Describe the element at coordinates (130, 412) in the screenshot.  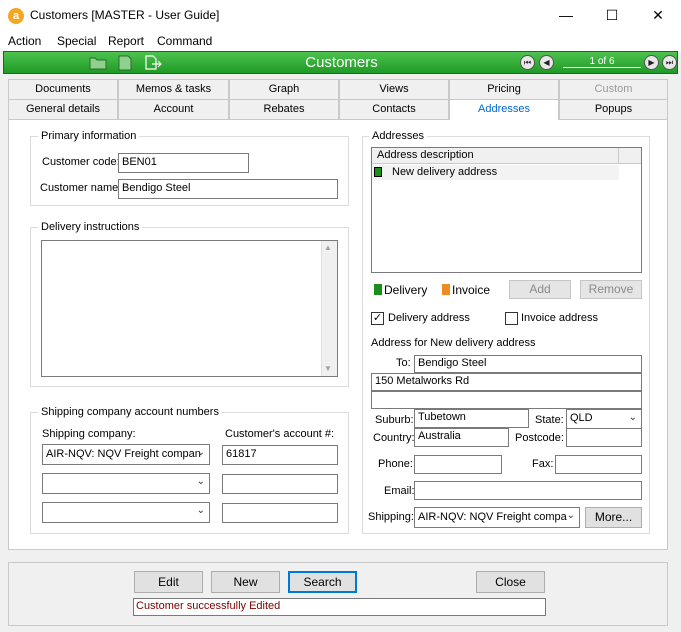
I see `shipping-accounts-title: Shipping company account numbers` at that location.